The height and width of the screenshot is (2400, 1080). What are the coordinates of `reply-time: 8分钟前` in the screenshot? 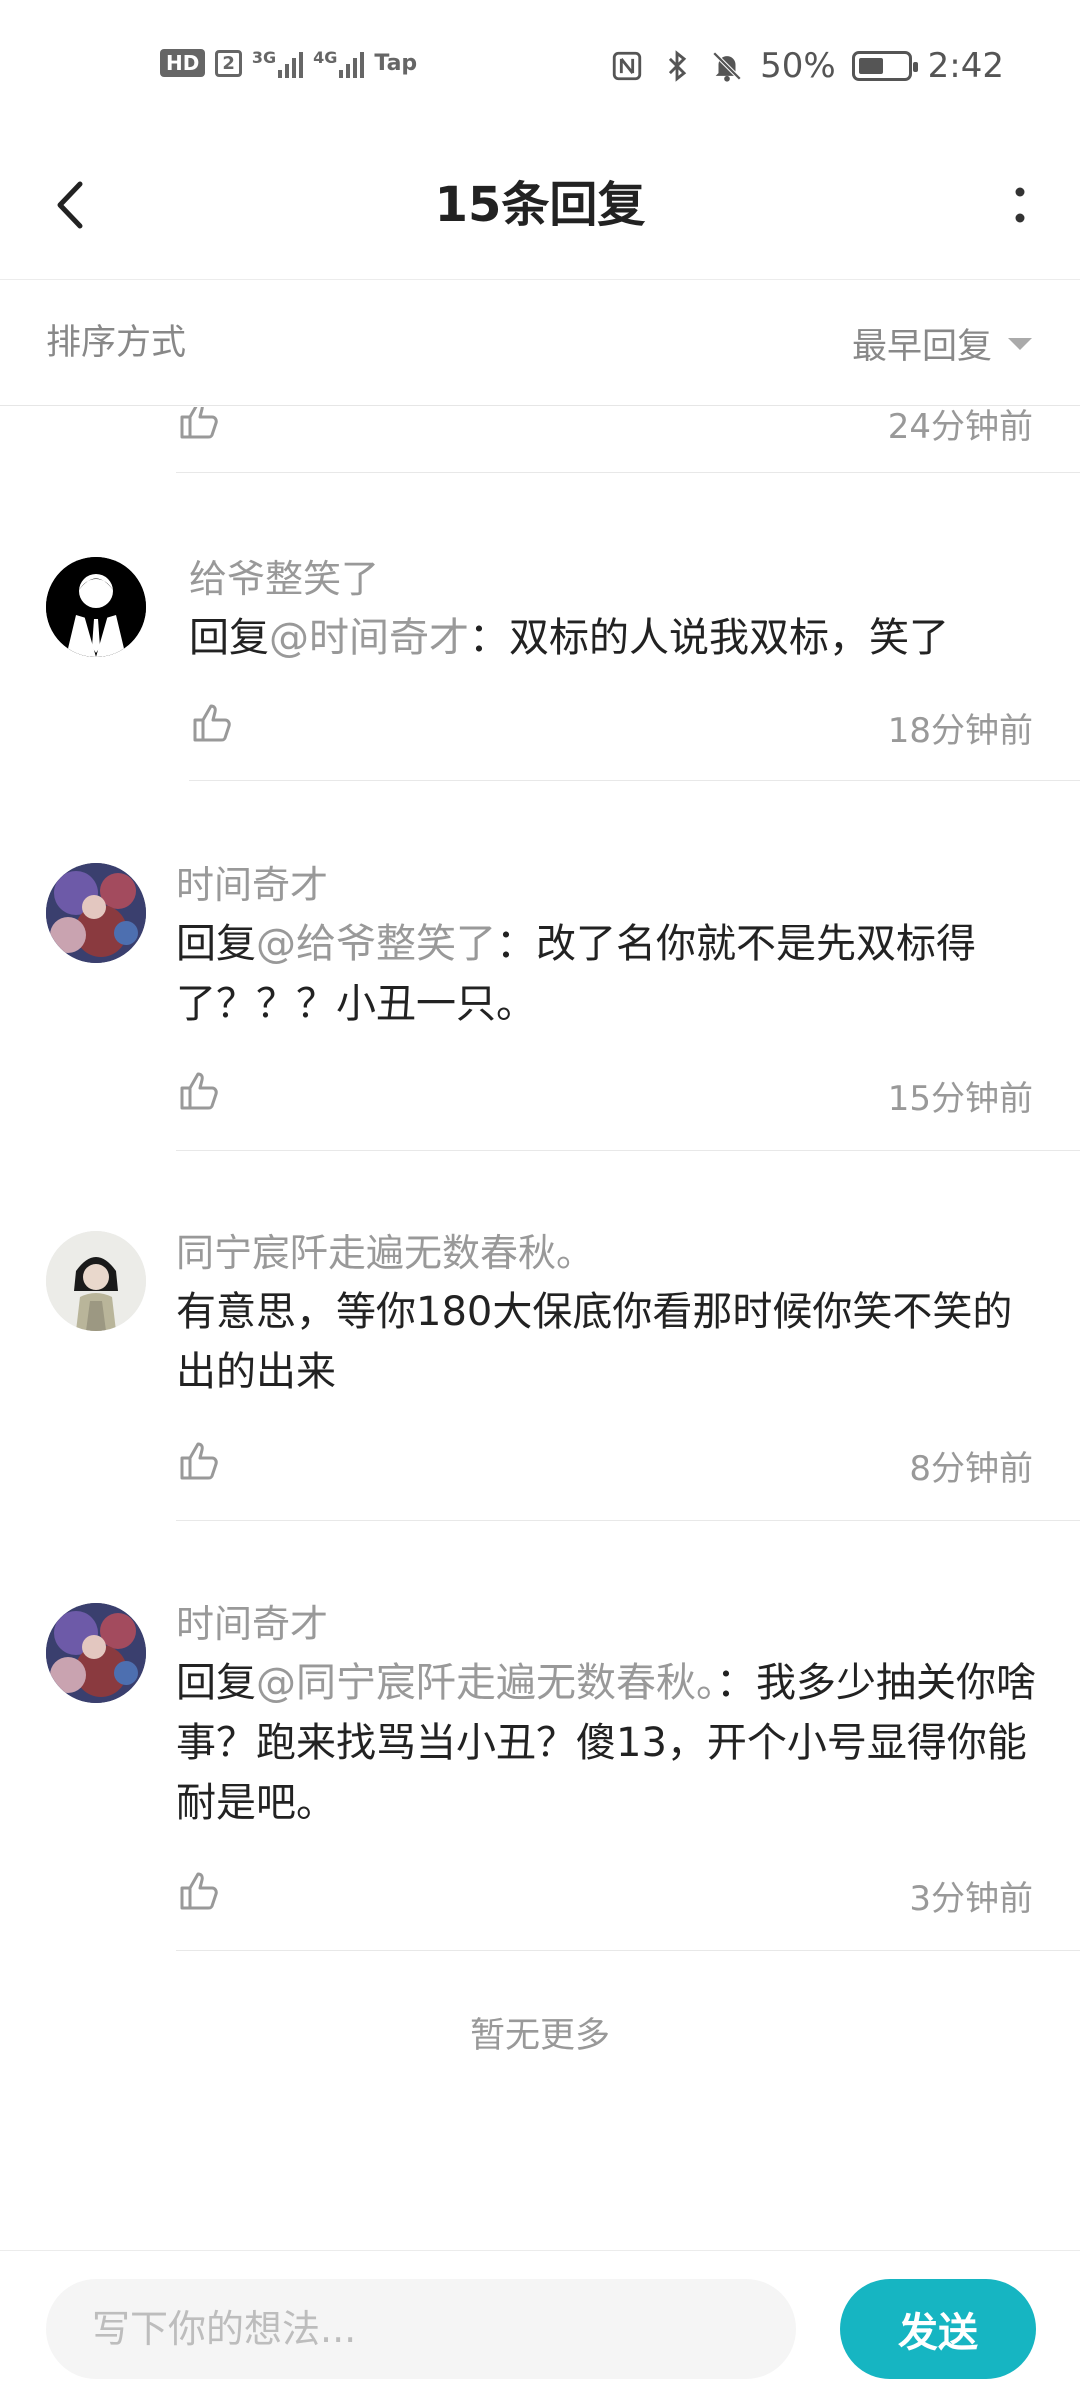 It's located at (971, 1469).